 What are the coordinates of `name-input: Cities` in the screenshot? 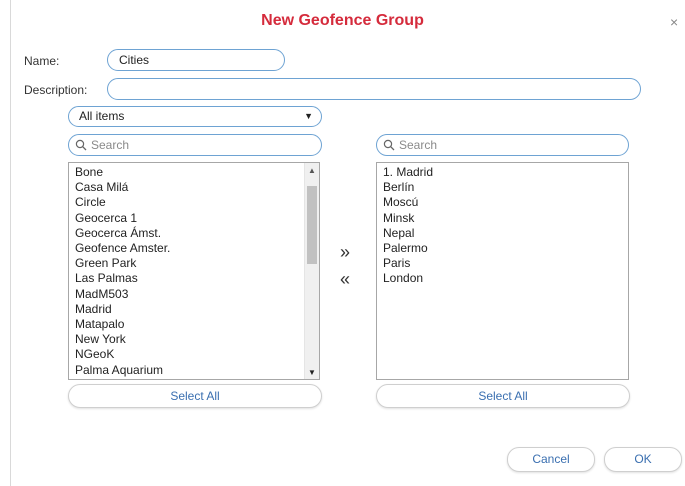 It's located at (196, 60).